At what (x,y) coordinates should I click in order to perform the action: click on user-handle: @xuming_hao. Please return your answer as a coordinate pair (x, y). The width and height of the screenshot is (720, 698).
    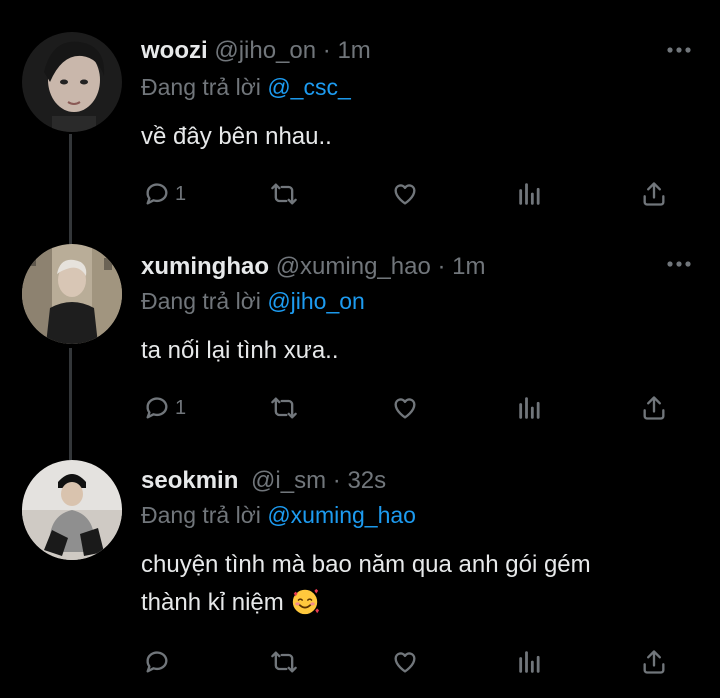
    Looking at the image, I should click on (353, 266).